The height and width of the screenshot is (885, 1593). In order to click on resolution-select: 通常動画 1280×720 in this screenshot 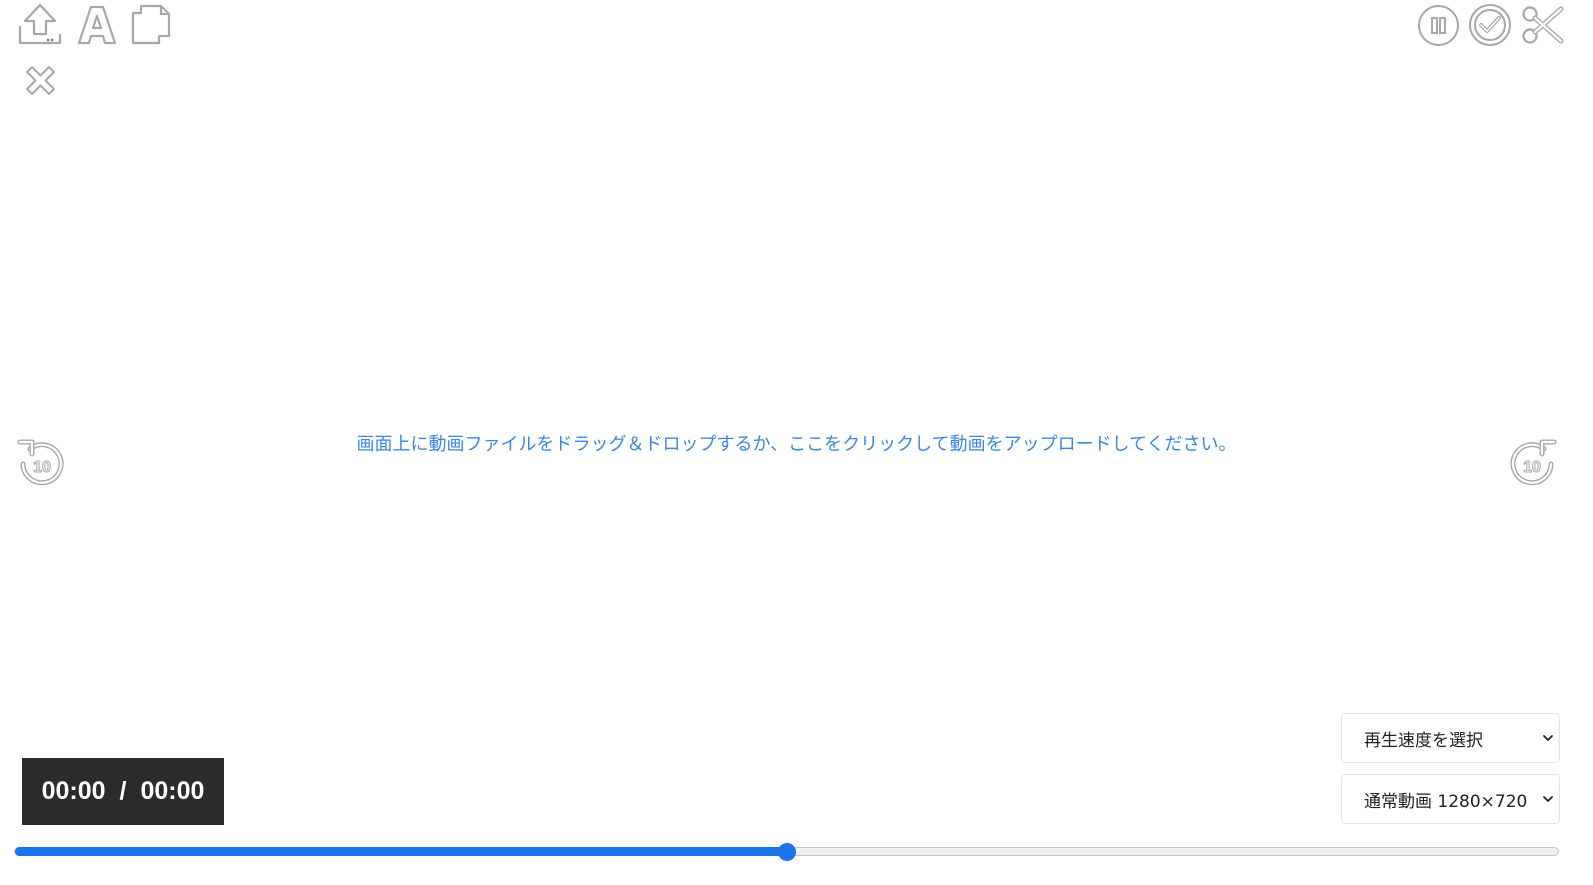, I will do `click(1450, 799)`.